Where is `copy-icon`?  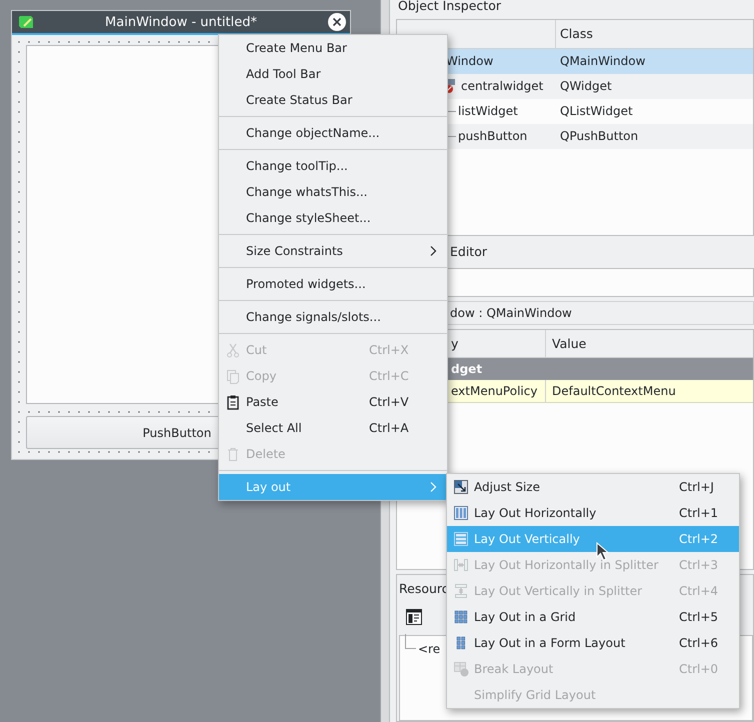
copy-icon is located at coordinates (233, 376).